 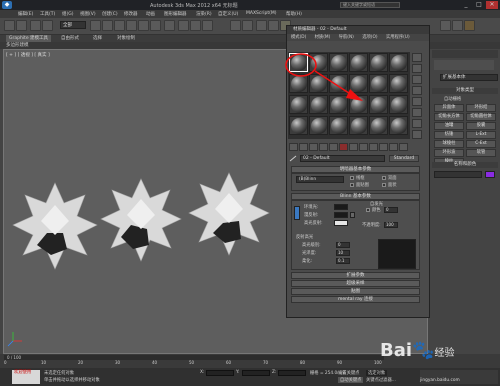 What do you see at coordinates (355, 283) in the screenshot?
I see `supersampling-rollout: 超级采样` at bounding box center [355, 283].